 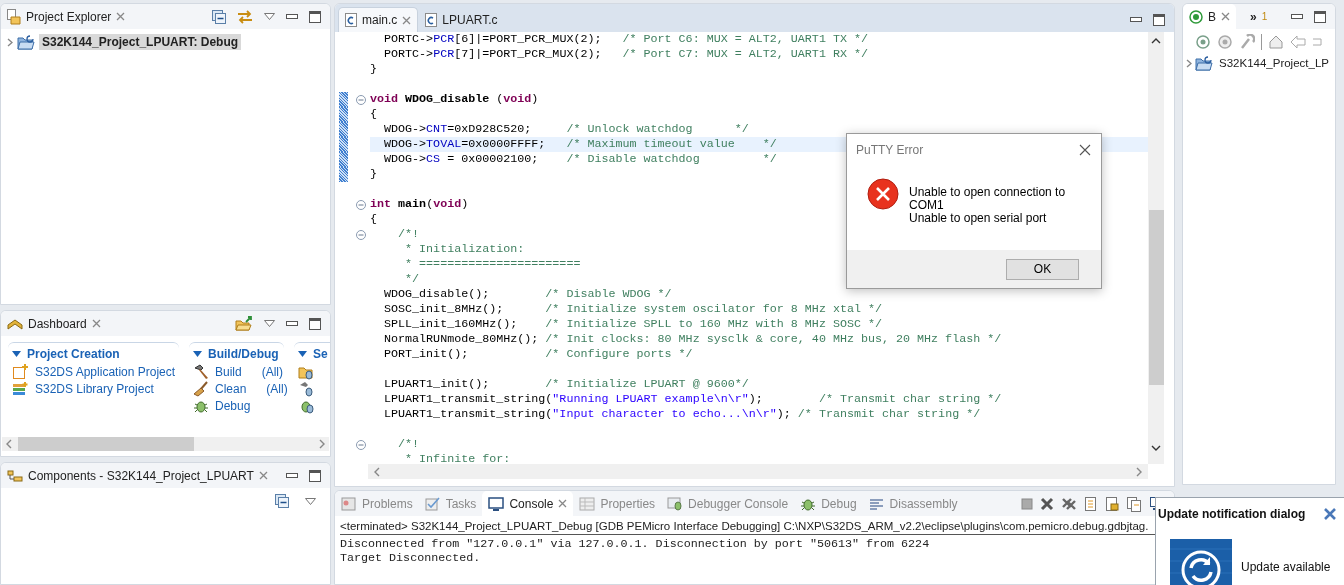 What do you see at coordinates (913, 503) in the screenshot?
I see `view-tab: Disassembly` at bounding box center [913, 503].